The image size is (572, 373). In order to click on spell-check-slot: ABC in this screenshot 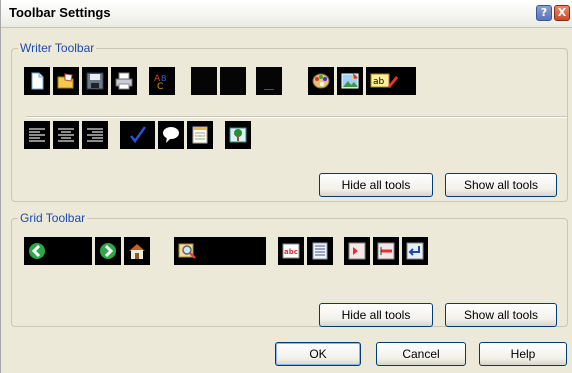, I will do `click(162, 81)`.